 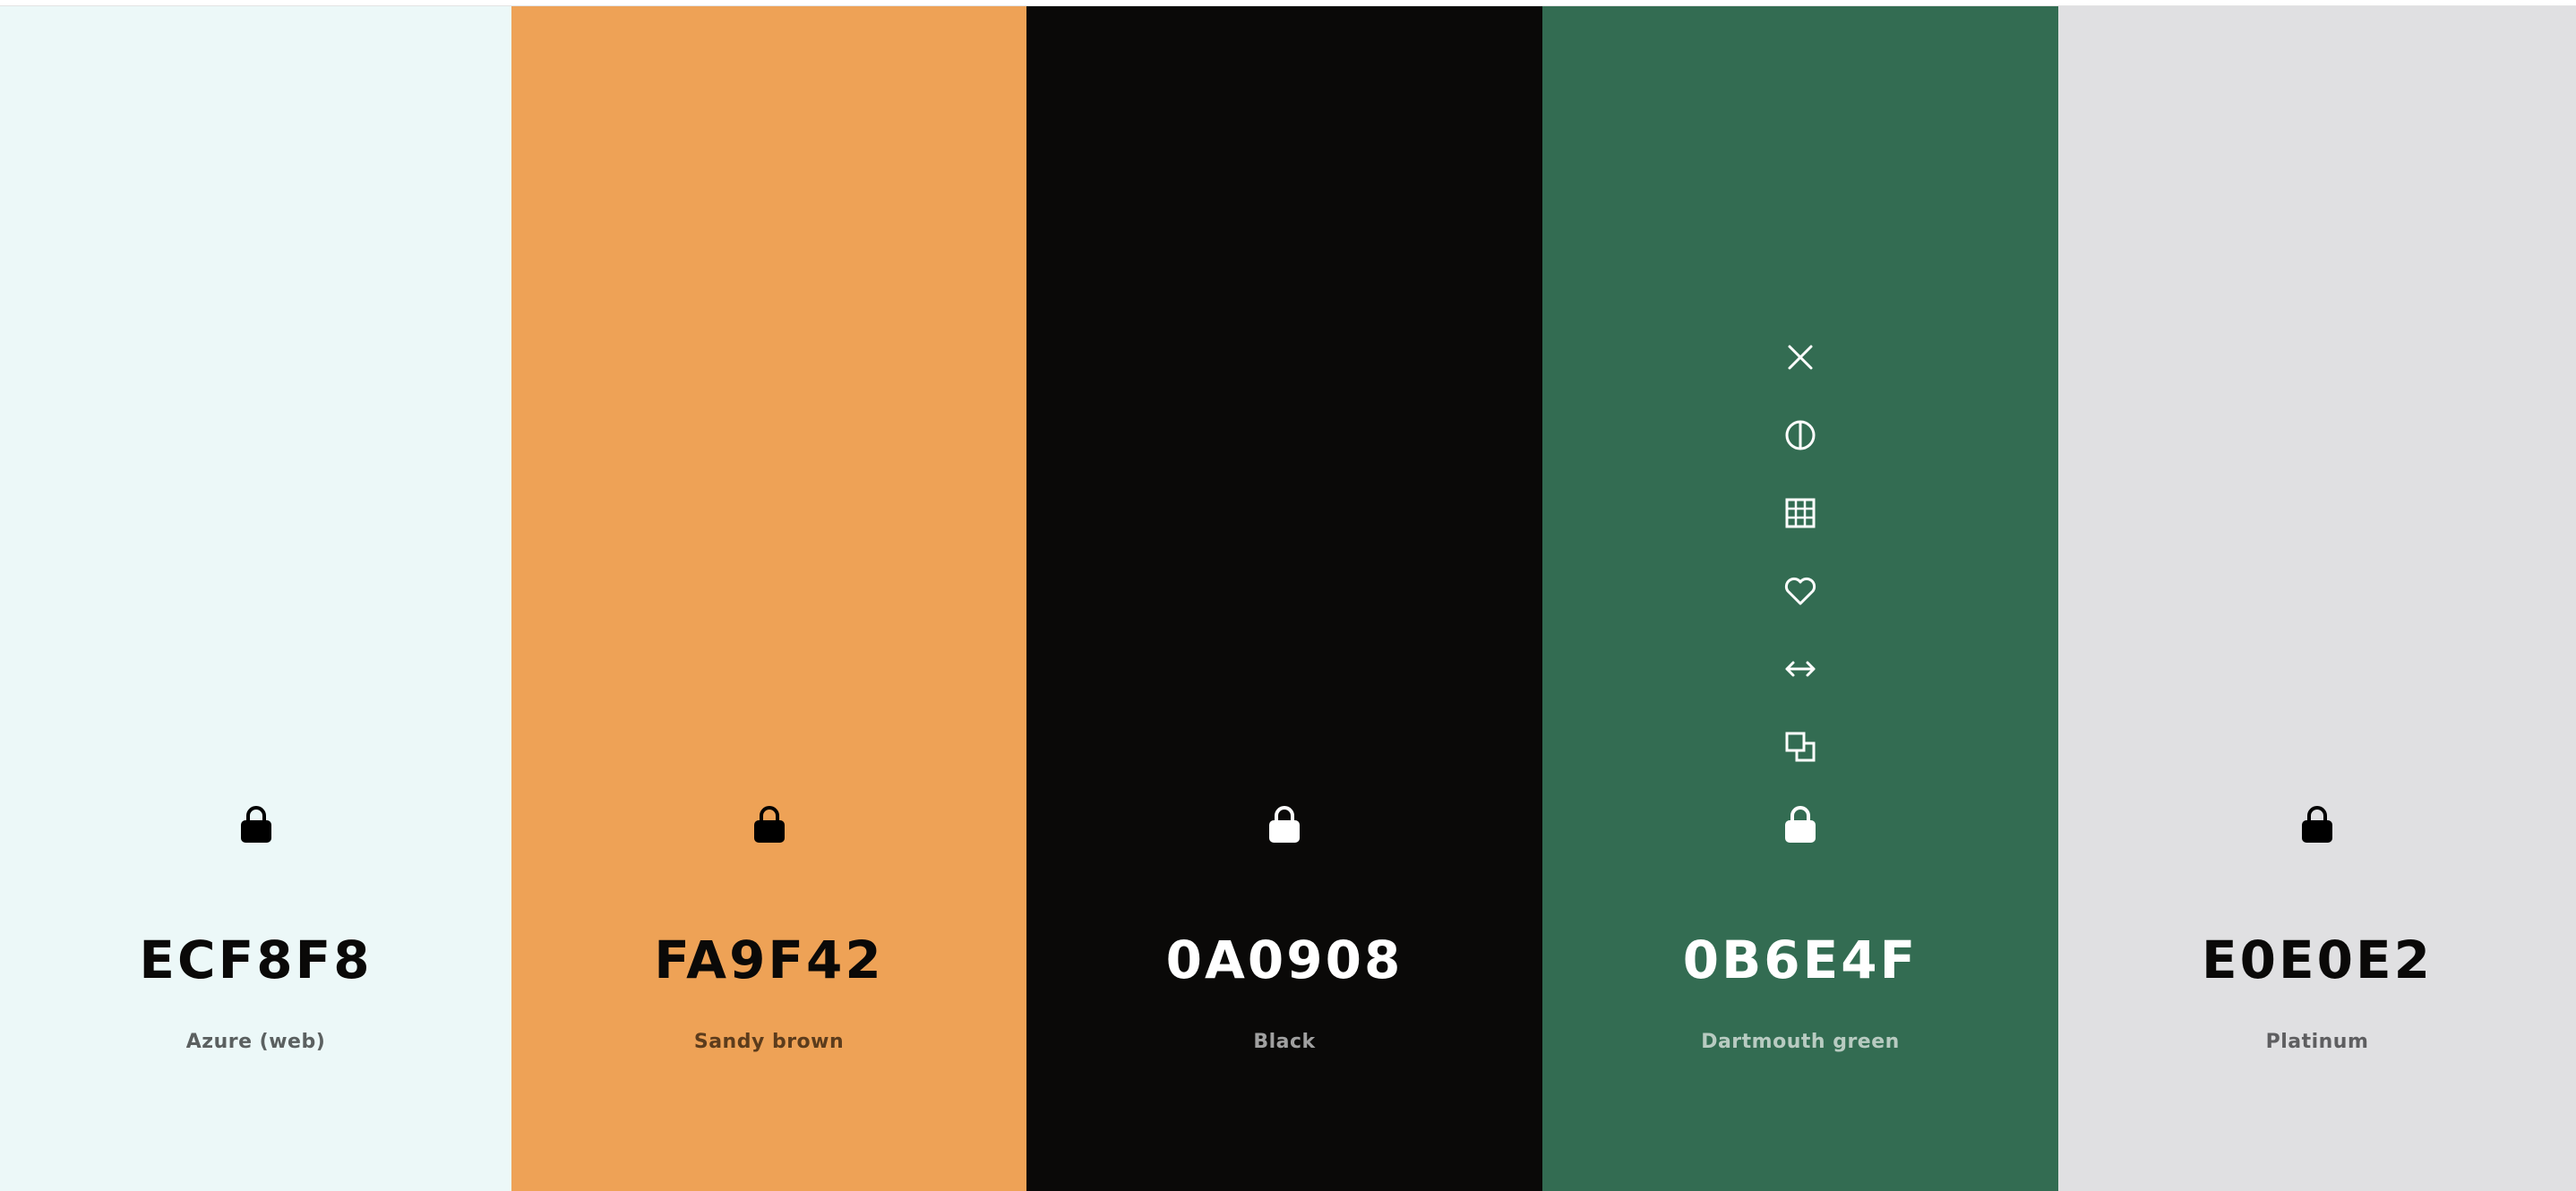 I want to click on color-name: Platinum, so click(x=2317, y=1042).